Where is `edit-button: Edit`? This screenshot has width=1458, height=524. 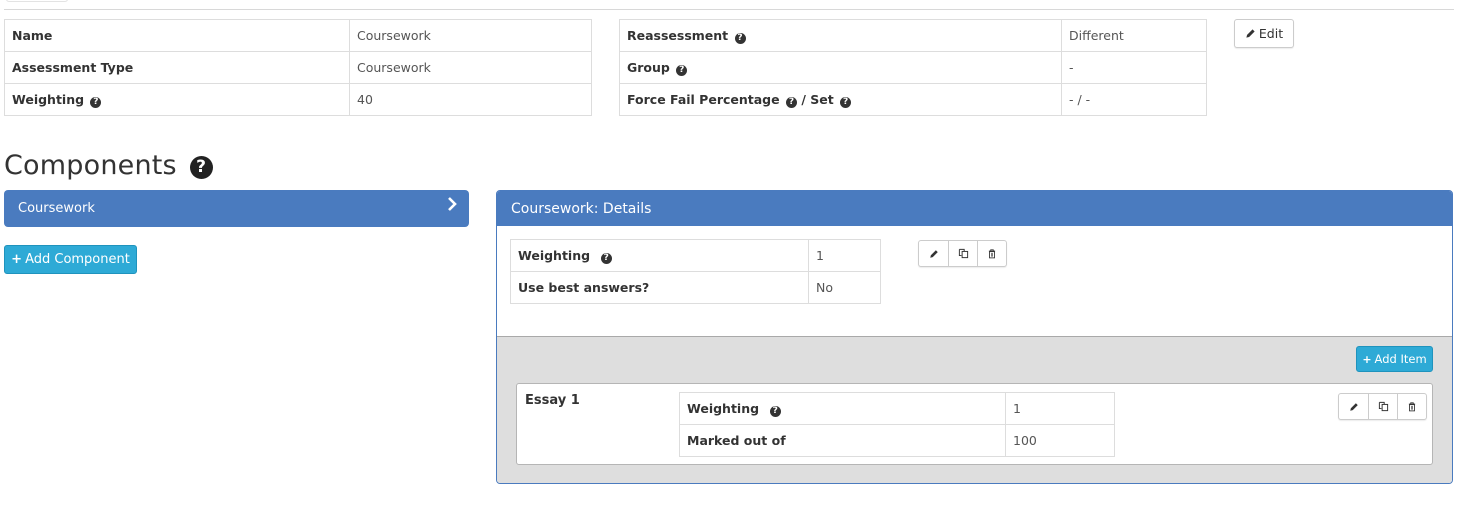
edit-button: Edit is located at coordinates (1264, 33).